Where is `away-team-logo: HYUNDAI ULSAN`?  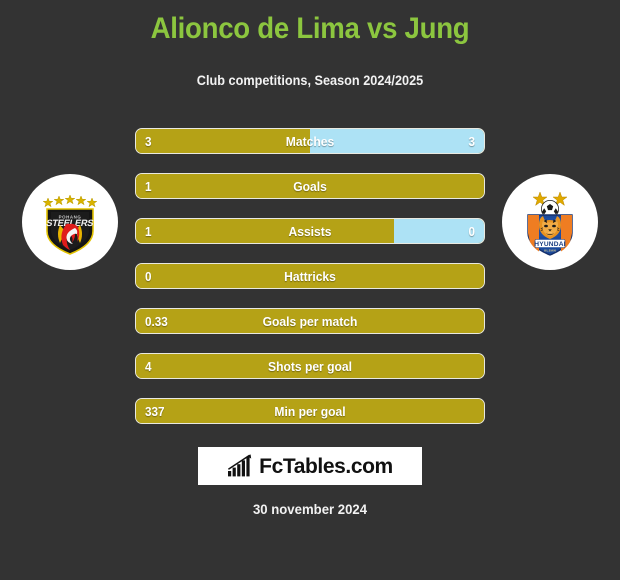
away-team-logo: HYUNDAI ULSAN is located at coordinates (550, 222).